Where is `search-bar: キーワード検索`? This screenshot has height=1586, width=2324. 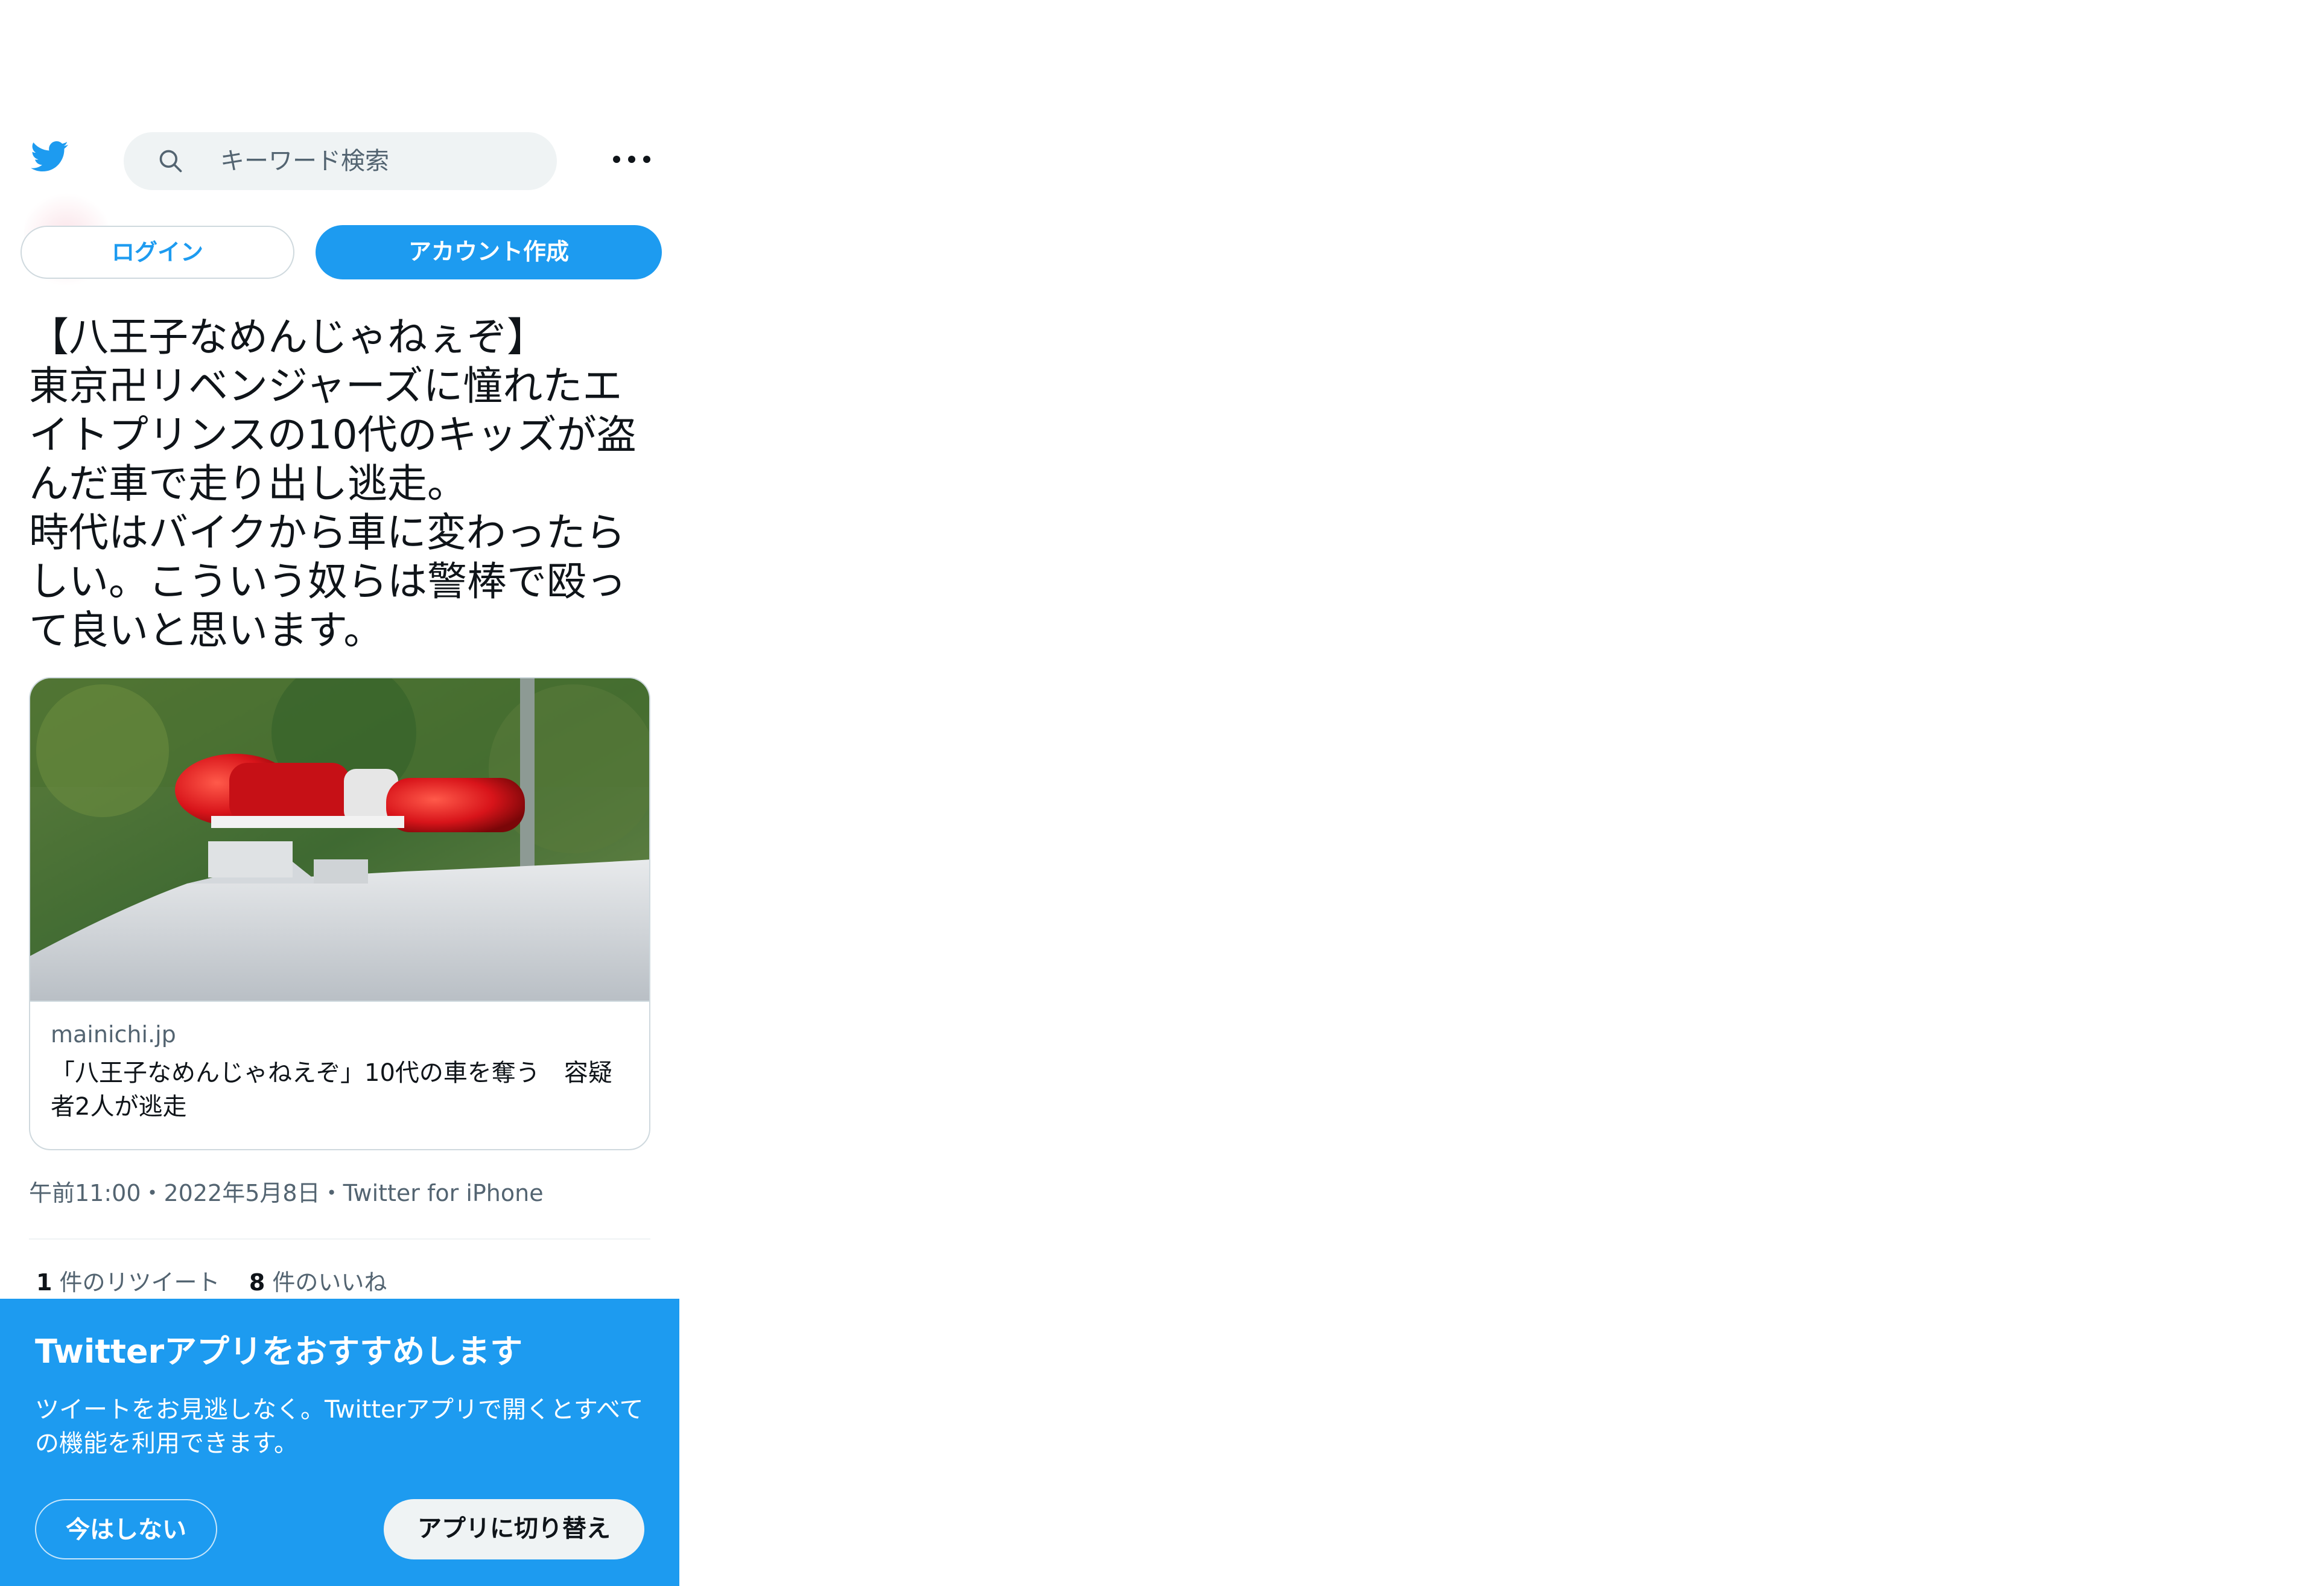
search-bar: キーワード検索 is located at coordinates (340, 161).